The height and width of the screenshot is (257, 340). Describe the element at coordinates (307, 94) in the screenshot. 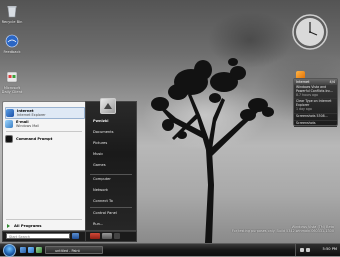

I see `feed-item-time: 8.7 hours ago` at that location.